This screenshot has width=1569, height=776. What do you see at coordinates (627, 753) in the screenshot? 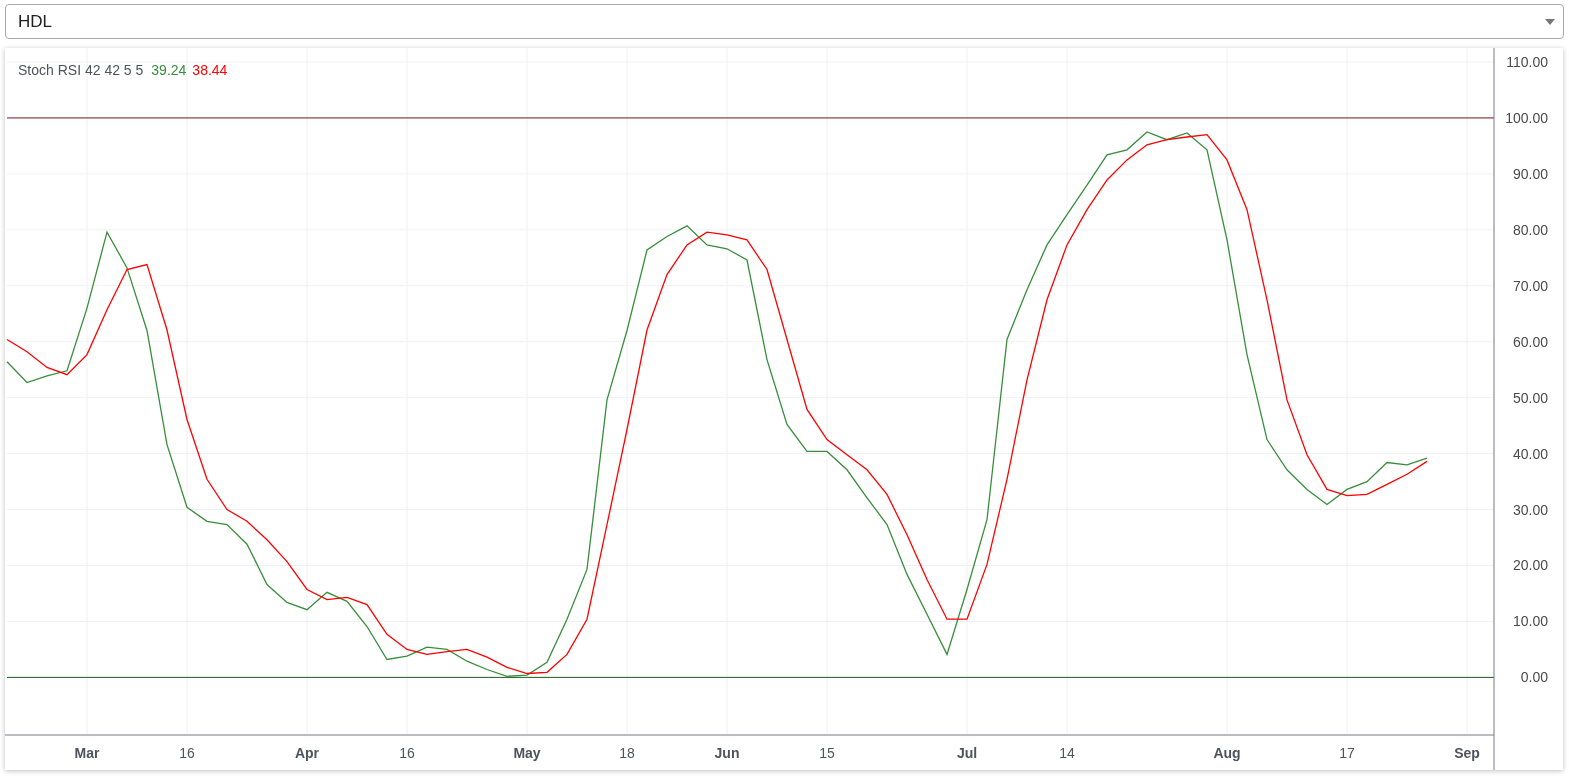
I see `x-axis-label: 18` at bounding box center [627, 753].